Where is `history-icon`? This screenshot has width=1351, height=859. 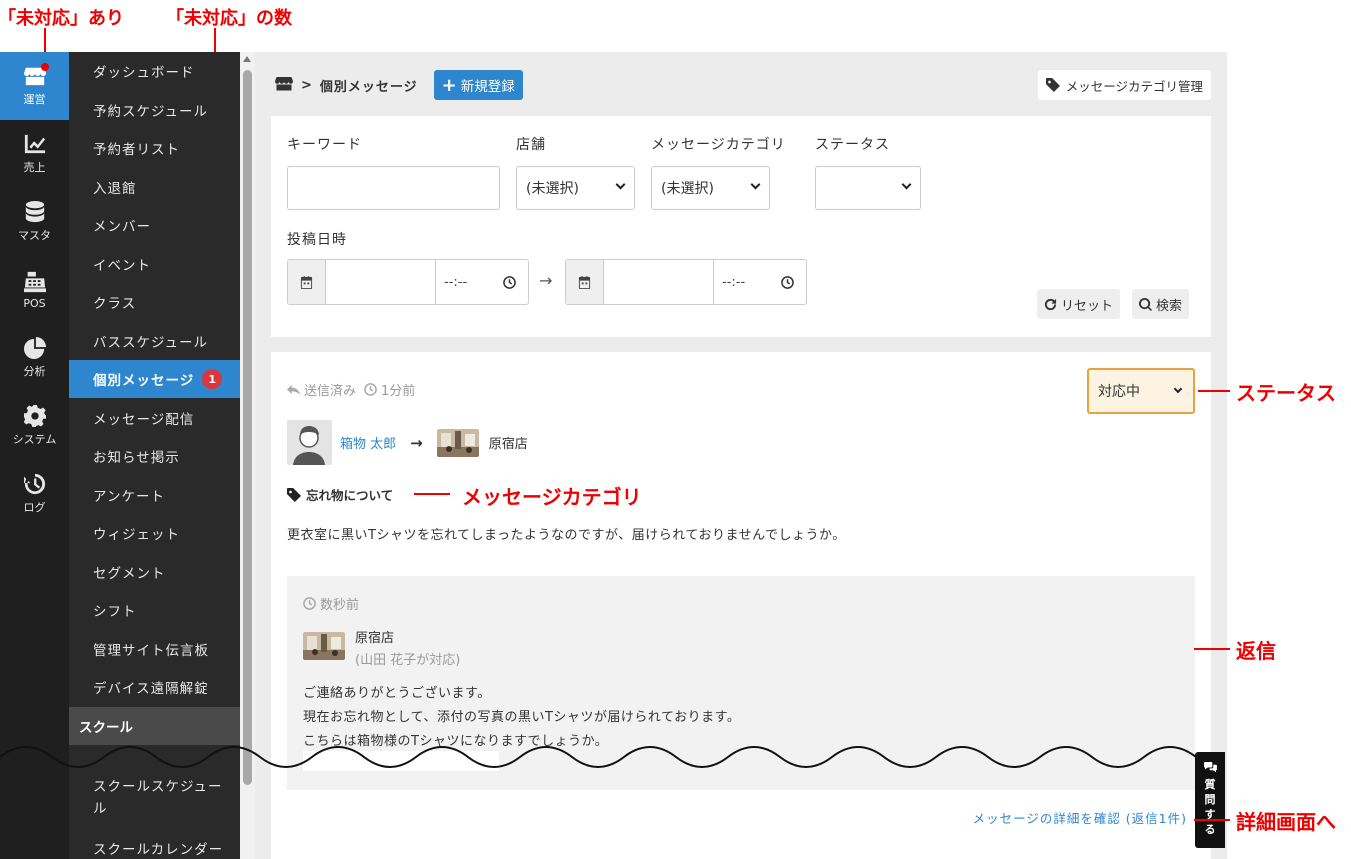 history-icon is located at coordinates (34, 484).